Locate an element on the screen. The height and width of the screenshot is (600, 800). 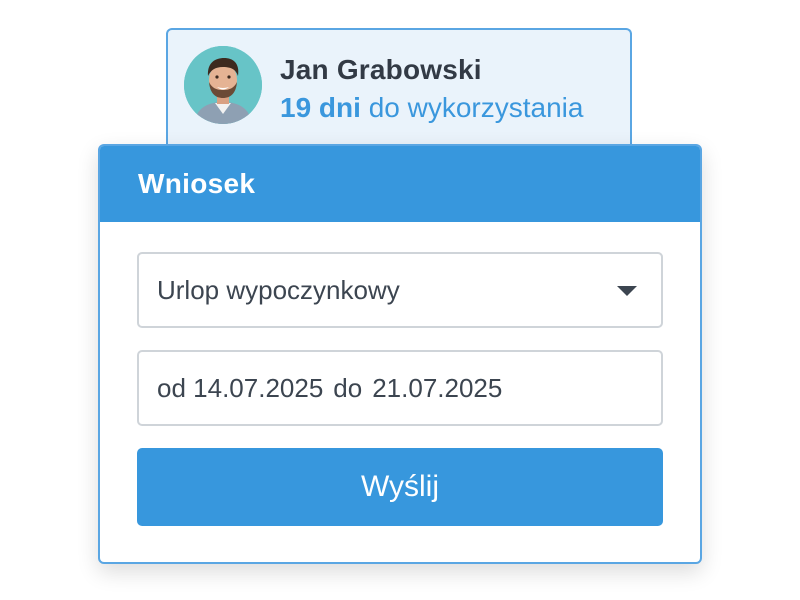
date-range-field: od 14.07.2025 do 21.07.2025 is located at coordinates (400, 388).